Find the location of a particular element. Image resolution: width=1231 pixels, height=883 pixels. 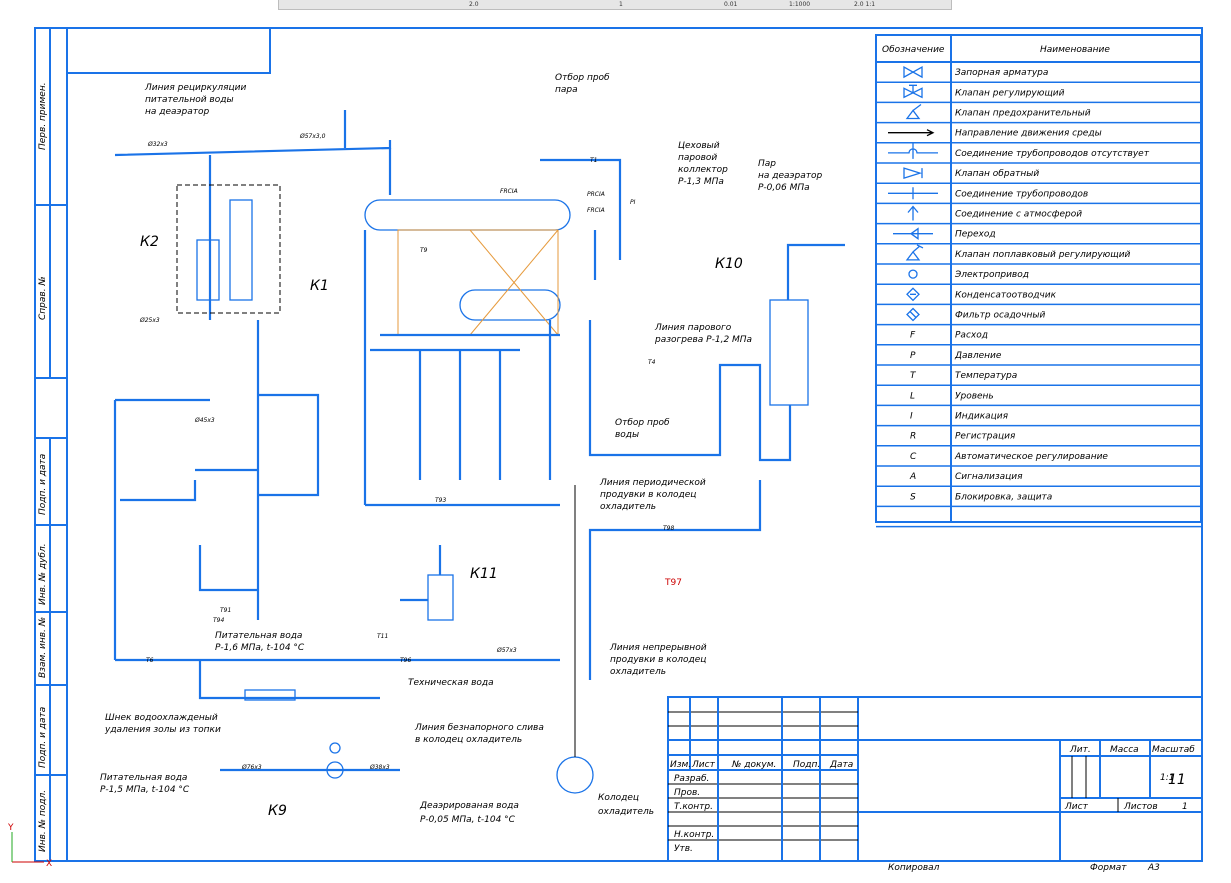

legend-symbol-valve-icon is located at coordinates (913, 72).